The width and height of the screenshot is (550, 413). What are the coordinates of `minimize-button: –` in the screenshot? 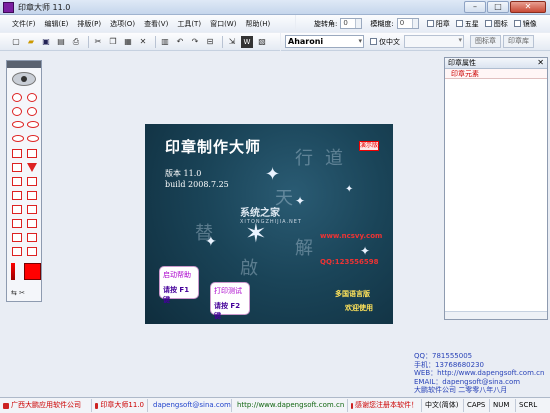 It's located at (475, 7).